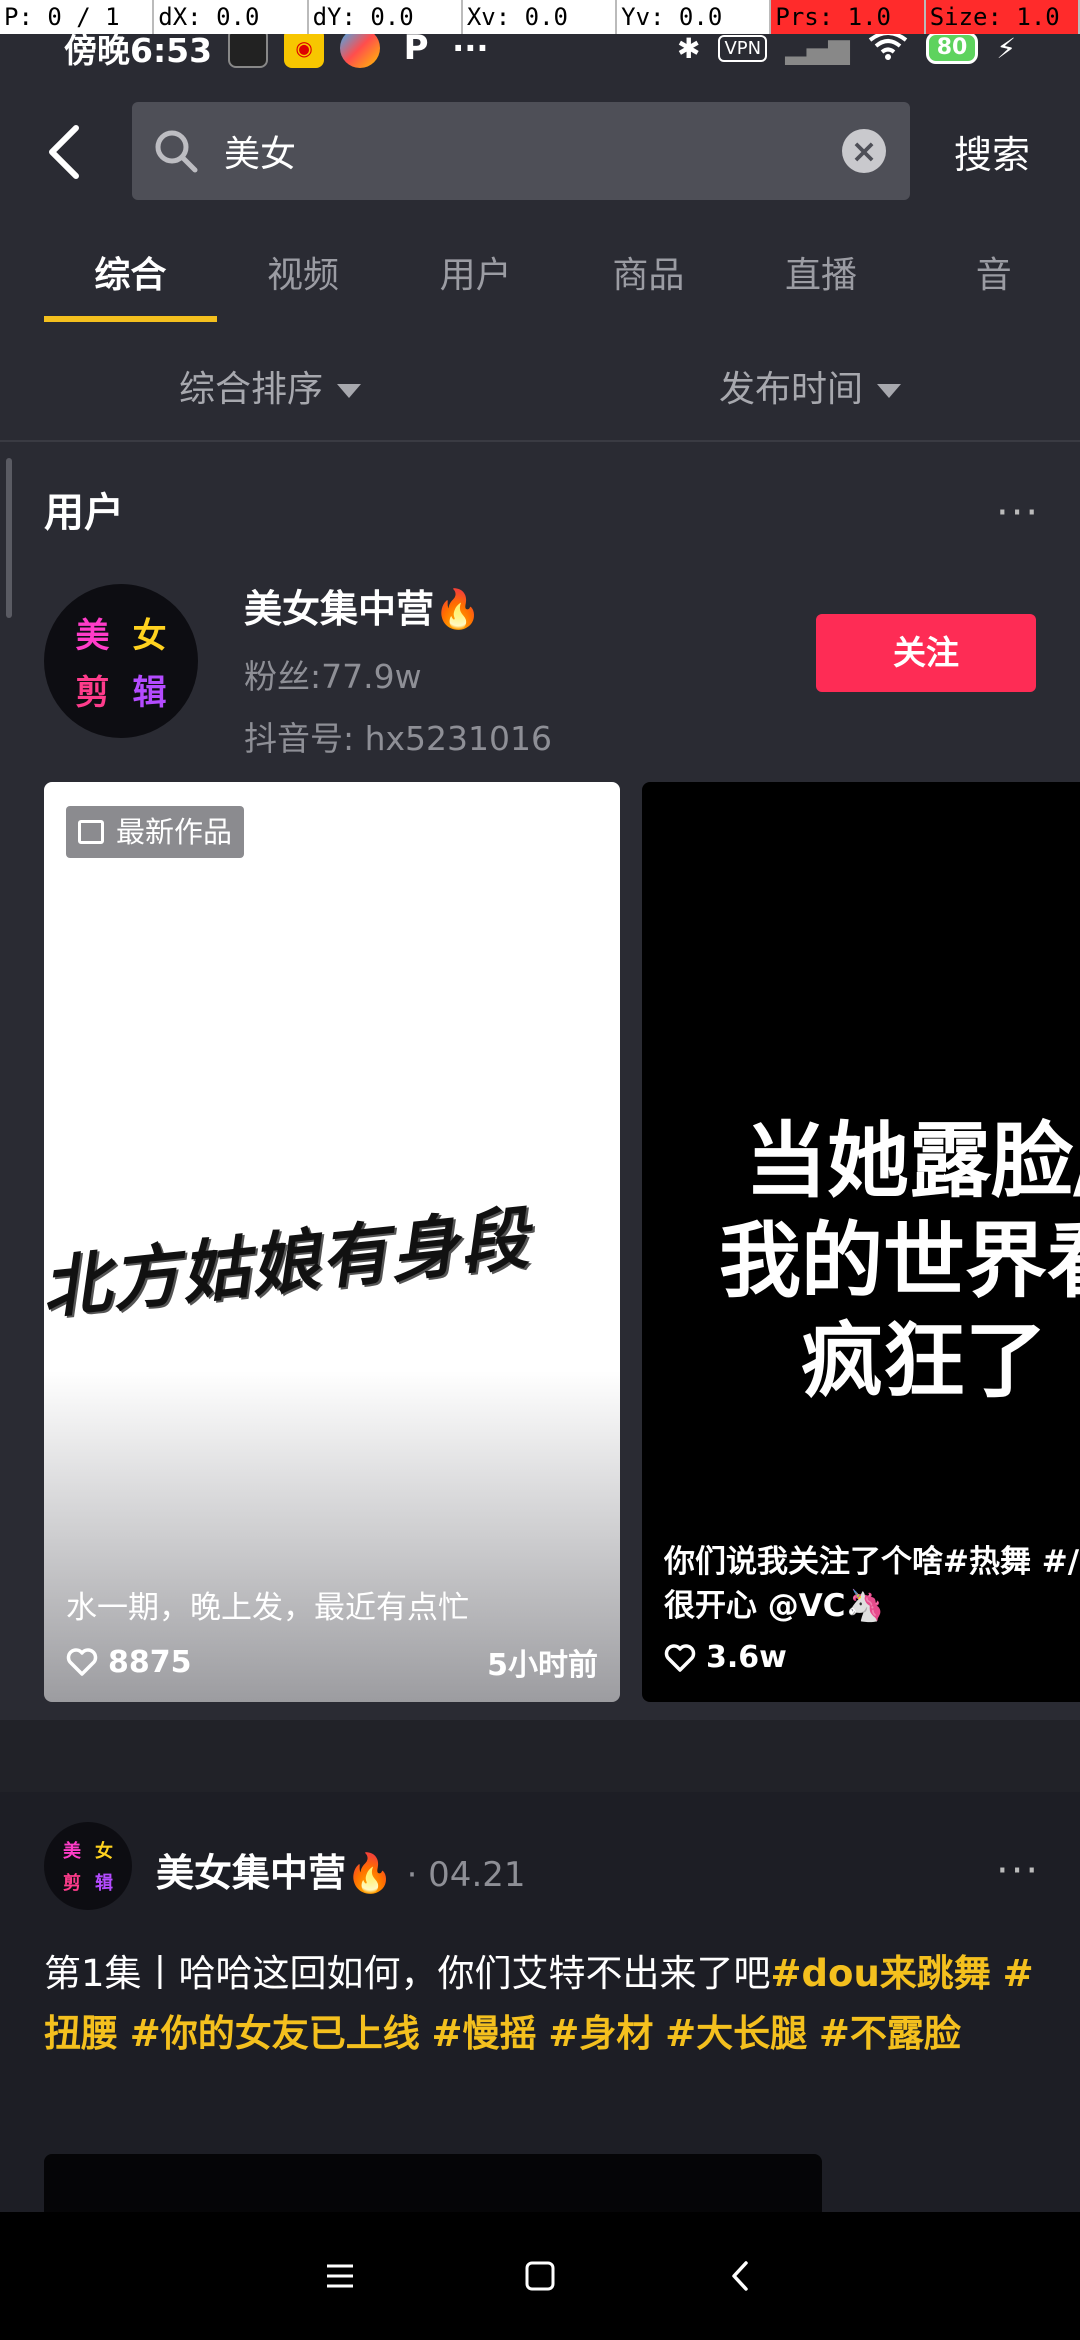 Image resolution: width=1080 pixels, height=2340 pixels. Describe the element at coordinates (952, 48) in the screenshot. I see `battery-icon: 80` at that location.